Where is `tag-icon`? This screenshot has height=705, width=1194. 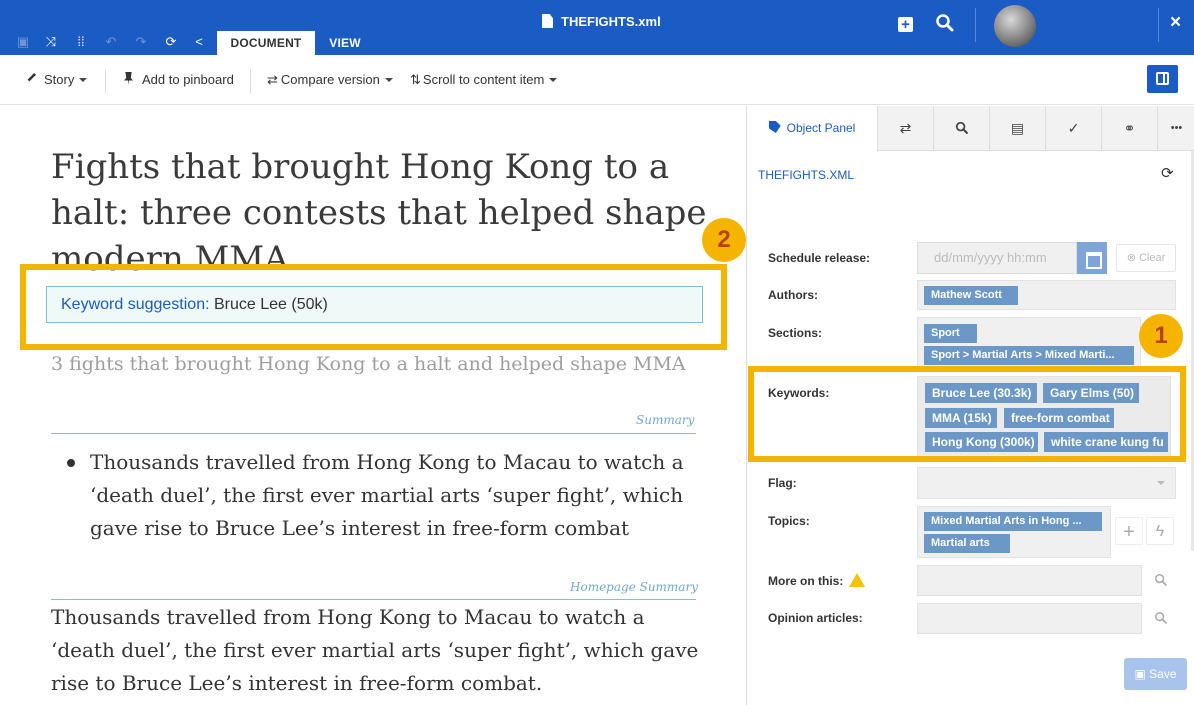
tag-icon is located at coordinates (774, 127).